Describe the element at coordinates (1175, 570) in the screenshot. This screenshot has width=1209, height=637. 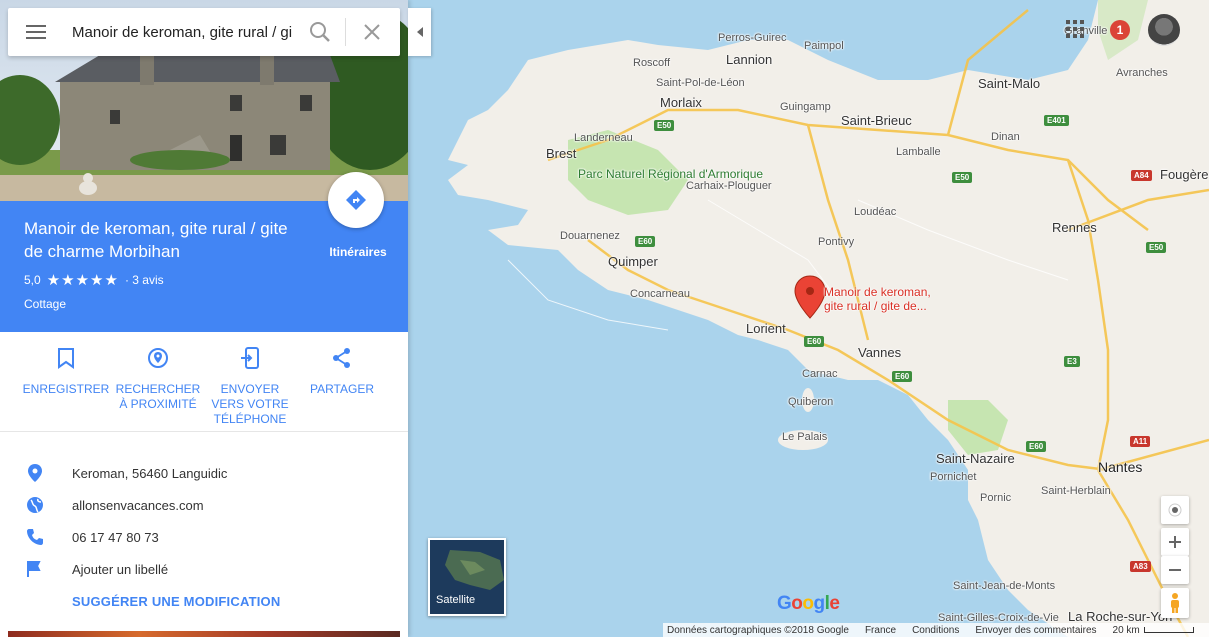
I see `zoom-out-button` at that location.